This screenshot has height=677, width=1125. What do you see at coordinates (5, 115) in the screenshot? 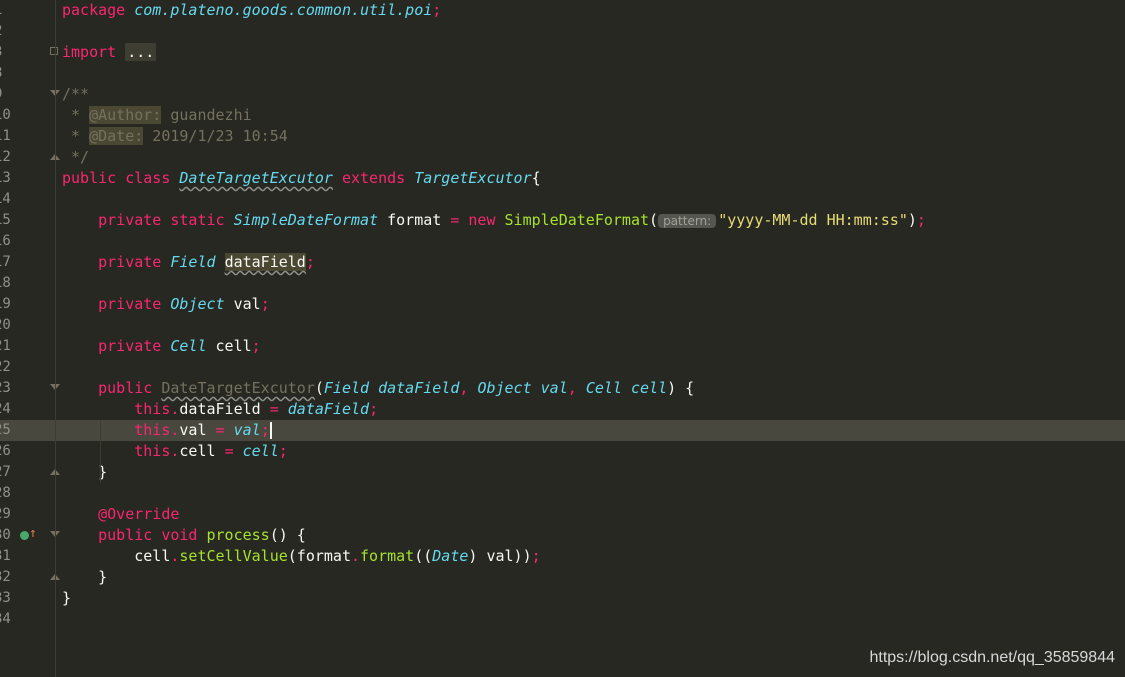
I see `line-number: 10` at bounding box center [5, 115].